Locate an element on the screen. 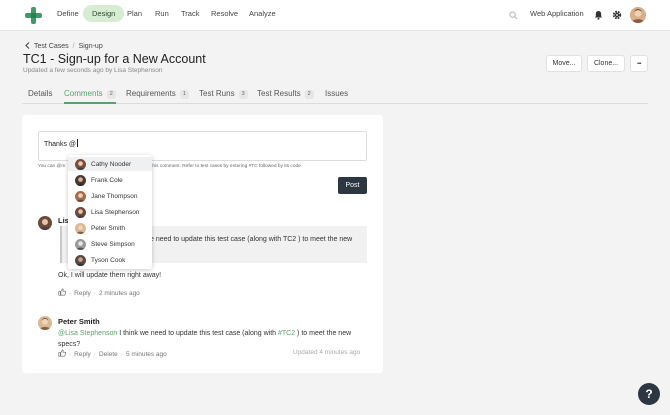 This screenshot has width=670, height=415. mention-option-frank-cole: Frank Cole is located at coordinates (110, 180).